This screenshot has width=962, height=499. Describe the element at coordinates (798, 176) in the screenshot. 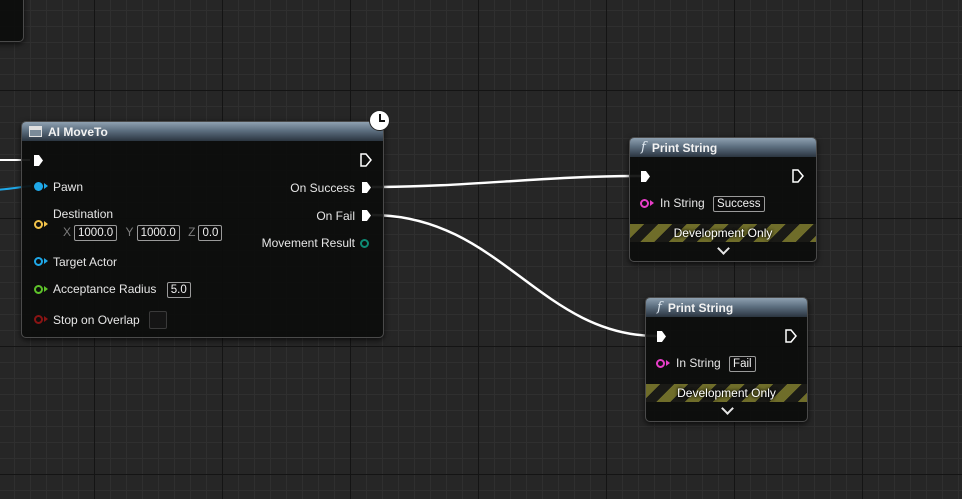

I see `print-success-exec-out` at that location.